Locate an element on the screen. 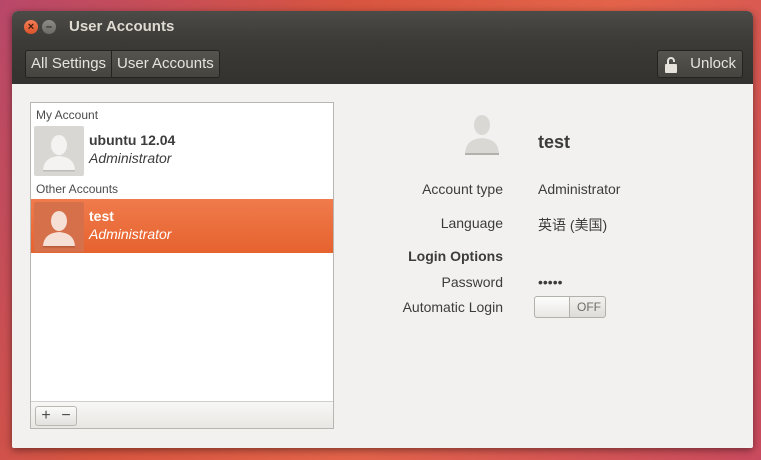 The width and height of the screenshot is (761, 460). toolbar: All Settings User Accounts Unlock is located at coordinates (382, 62).